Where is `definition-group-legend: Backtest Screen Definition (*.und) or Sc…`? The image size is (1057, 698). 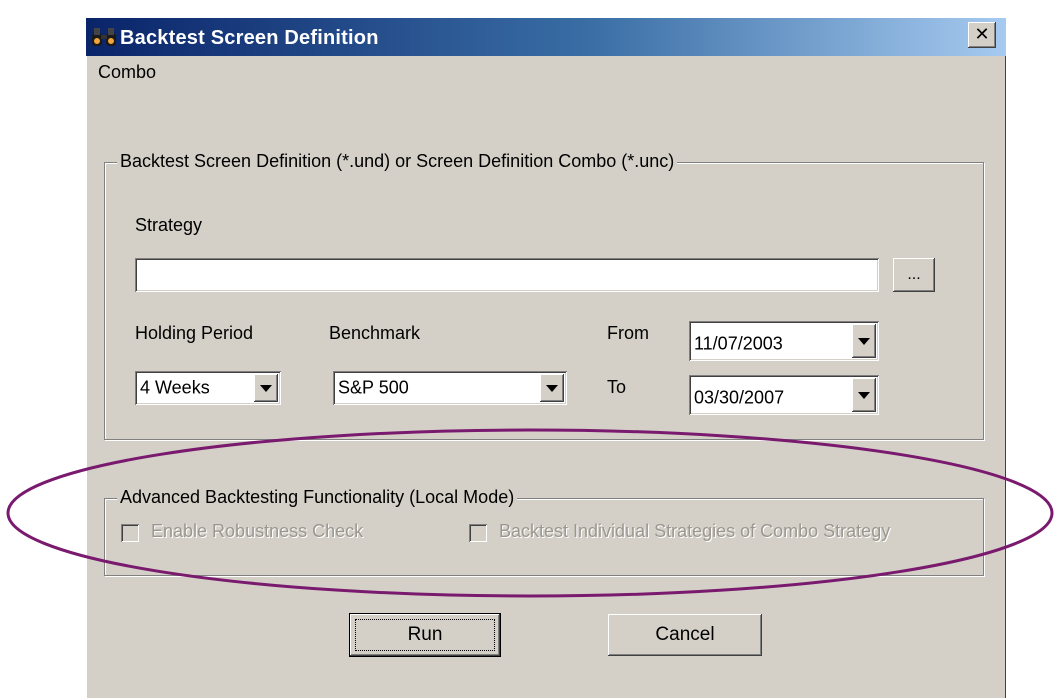 definition-group-legend: Backtest Screen Definition (*.und) or Sc… is located at coordinates (397, 161).